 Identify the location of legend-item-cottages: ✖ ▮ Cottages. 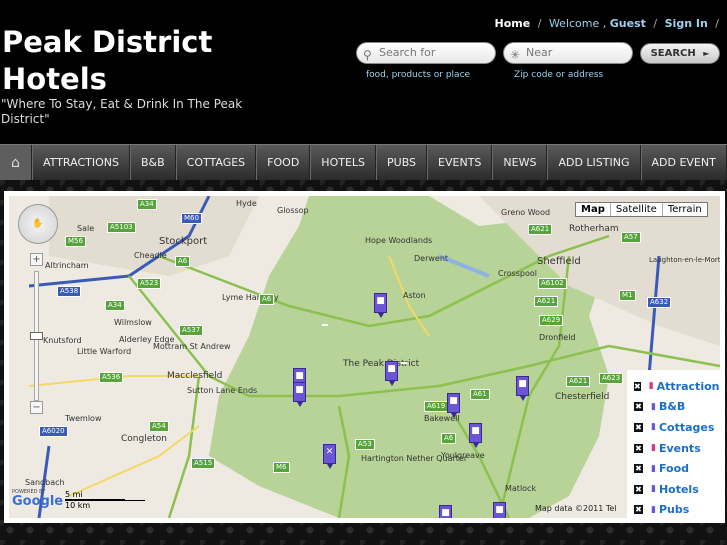
(677, 427).